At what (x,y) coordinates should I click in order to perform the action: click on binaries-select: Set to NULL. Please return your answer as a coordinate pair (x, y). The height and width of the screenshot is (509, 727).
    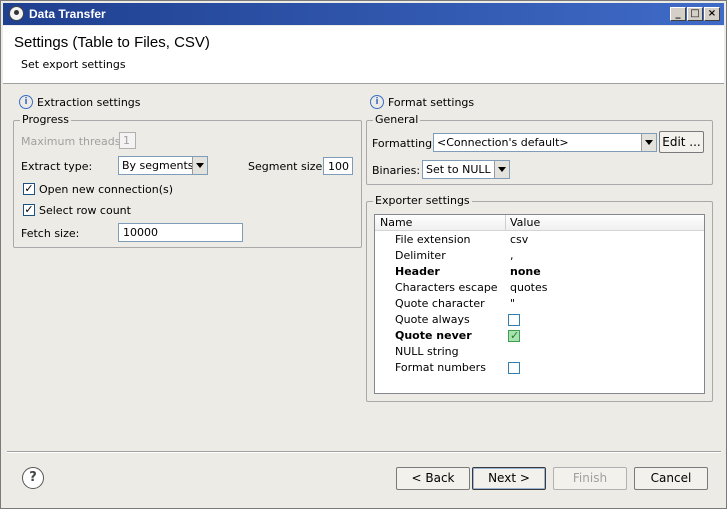
    Looking at the image, I should click on (466, 169).